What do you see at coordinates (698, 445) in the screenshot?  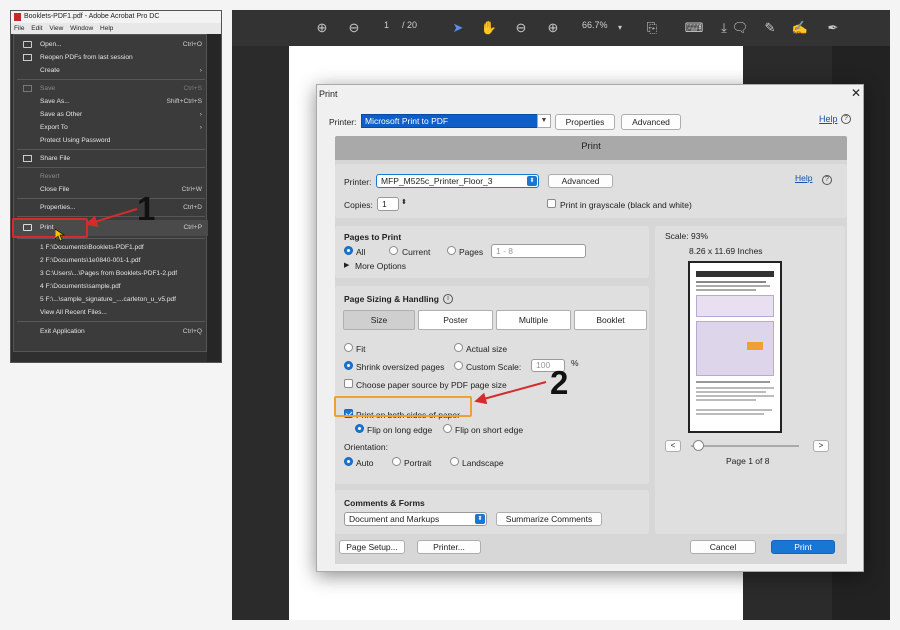 I see `page-slider-handle` at bounding box center [698, 445].